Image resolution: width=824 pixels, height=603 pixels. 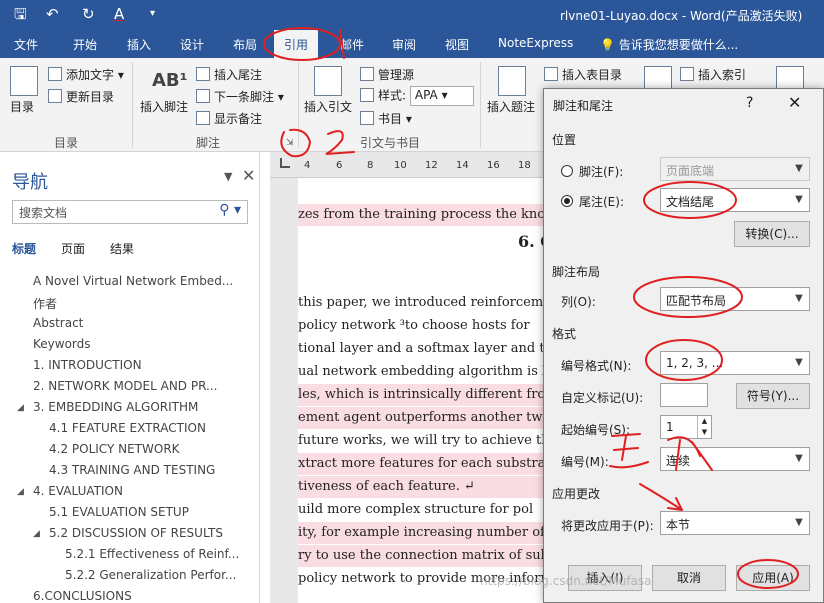 What do you see at coordinates (328, 81) in the screenshot?
I see `insert-citation-icon` at bounding box center [328, 81].